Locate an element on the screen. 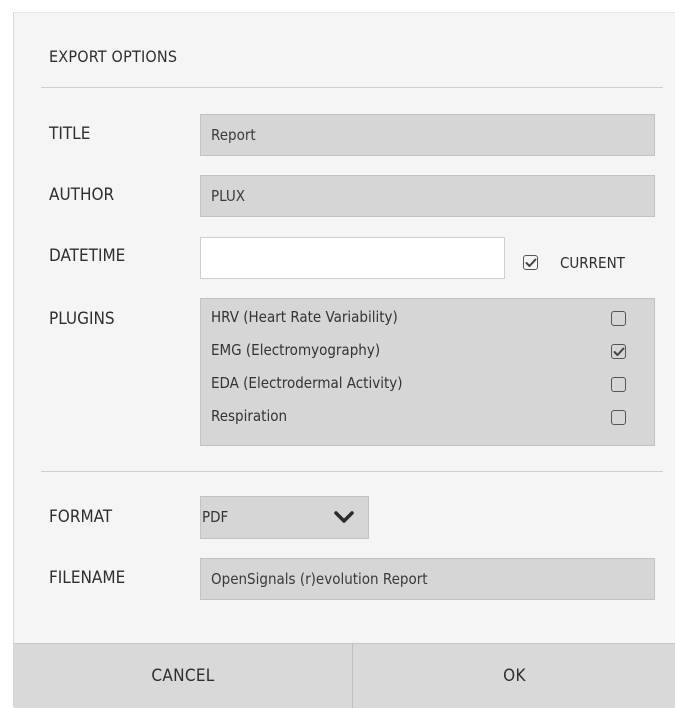  plugin-checkbox-emg is located at coordinates (618, 351).